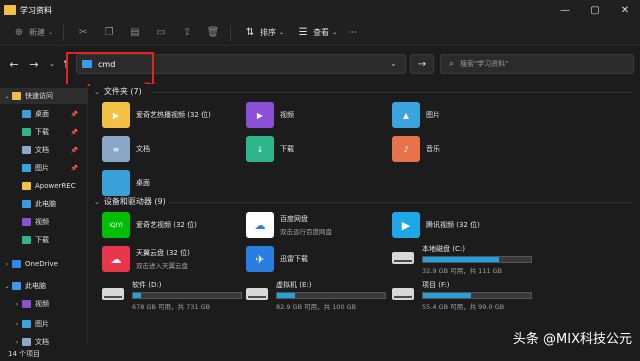  What do you see at coordinates (113, 294) in the screenshot?
I see `hard-drive-icon` at bounding box center [113, 294].